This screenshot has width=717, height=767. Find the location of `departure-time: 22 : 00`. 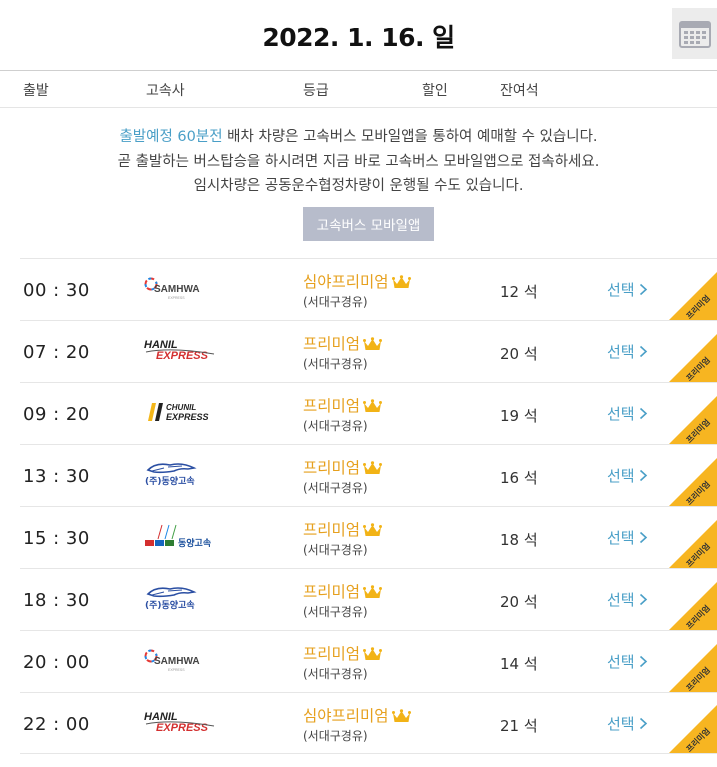

departure-time: 22 : 00 is located at coordinates (56, 724).